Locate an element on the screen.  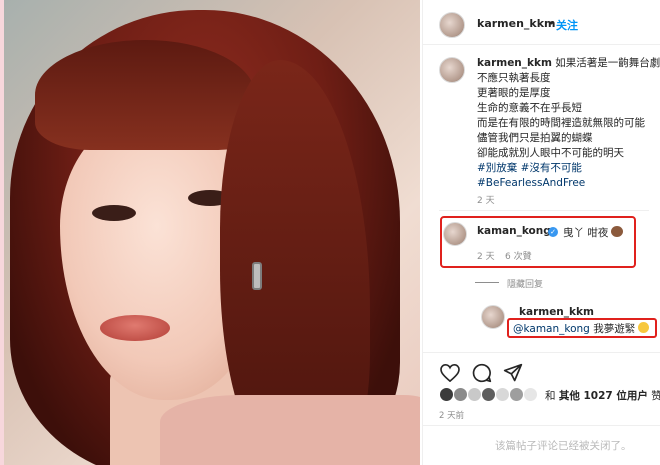
comment-time: 2 天 is located at coordinates (486, 257).